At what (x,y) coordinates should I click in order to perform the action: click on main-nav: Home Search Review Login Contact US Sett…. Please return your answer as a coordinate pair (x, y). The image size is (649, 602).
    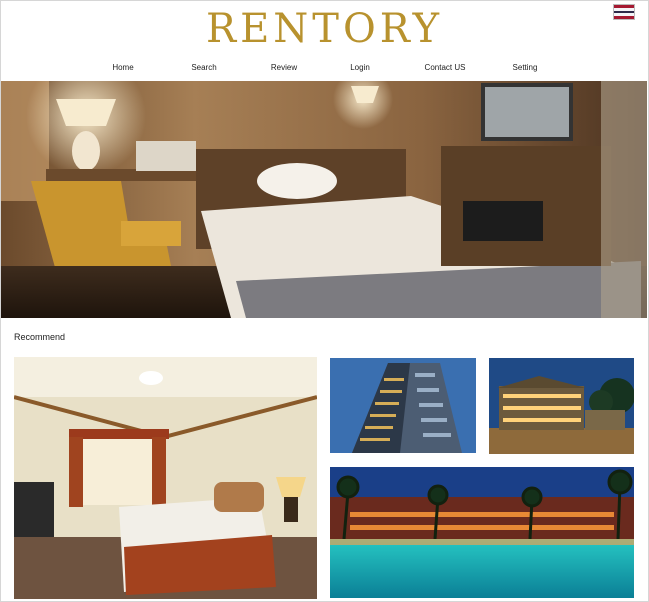
    Looking at the image, I should click on (324, 70).